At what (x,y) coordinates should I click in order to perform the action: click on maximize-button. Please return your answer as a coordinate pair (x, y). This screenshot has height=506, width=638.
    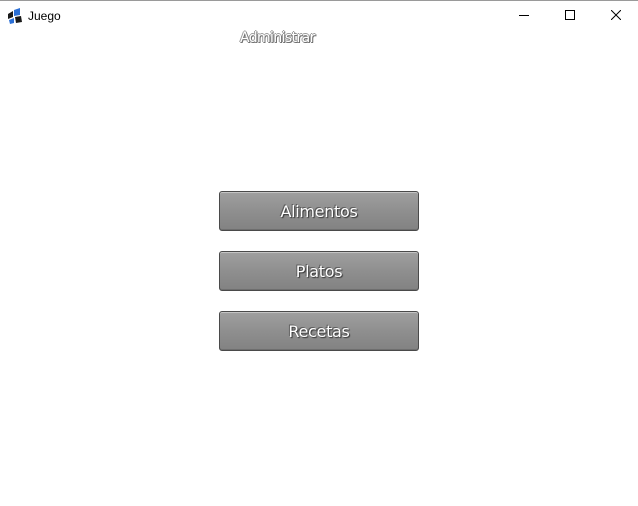
    Looking at the image, I should click on (570, 16).